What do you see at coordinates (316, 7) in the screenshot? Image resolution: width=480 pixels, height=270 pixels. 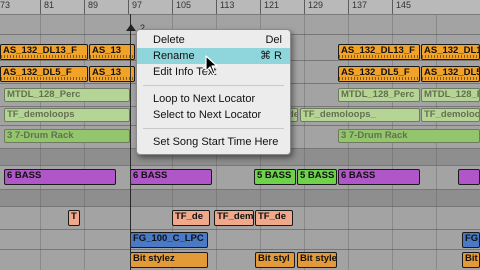 I see `ruler-bar-129: 129` at bounding box center [316, 7].